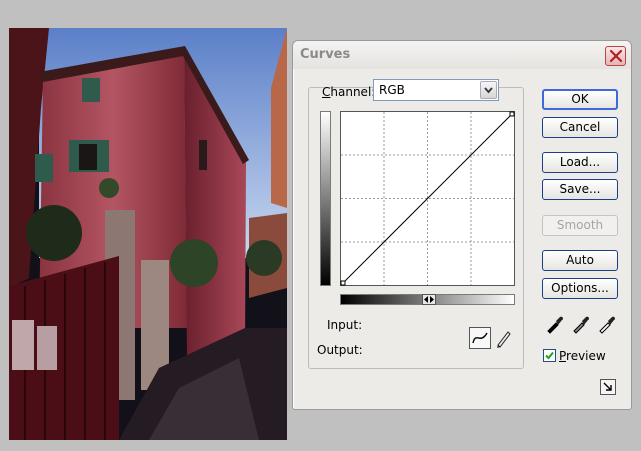 The image size is (641, 451). I want to click on pencil-icon, so click(503, 338).